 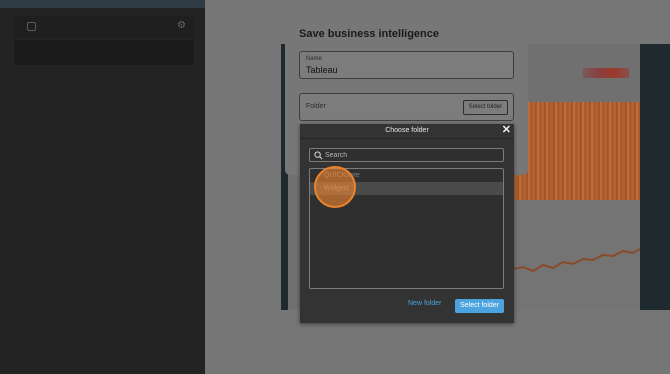 What do you see at coordinates (102, 4) in the screenshot?
I see `sidebar-topbar` at bounding box center [102, 4].